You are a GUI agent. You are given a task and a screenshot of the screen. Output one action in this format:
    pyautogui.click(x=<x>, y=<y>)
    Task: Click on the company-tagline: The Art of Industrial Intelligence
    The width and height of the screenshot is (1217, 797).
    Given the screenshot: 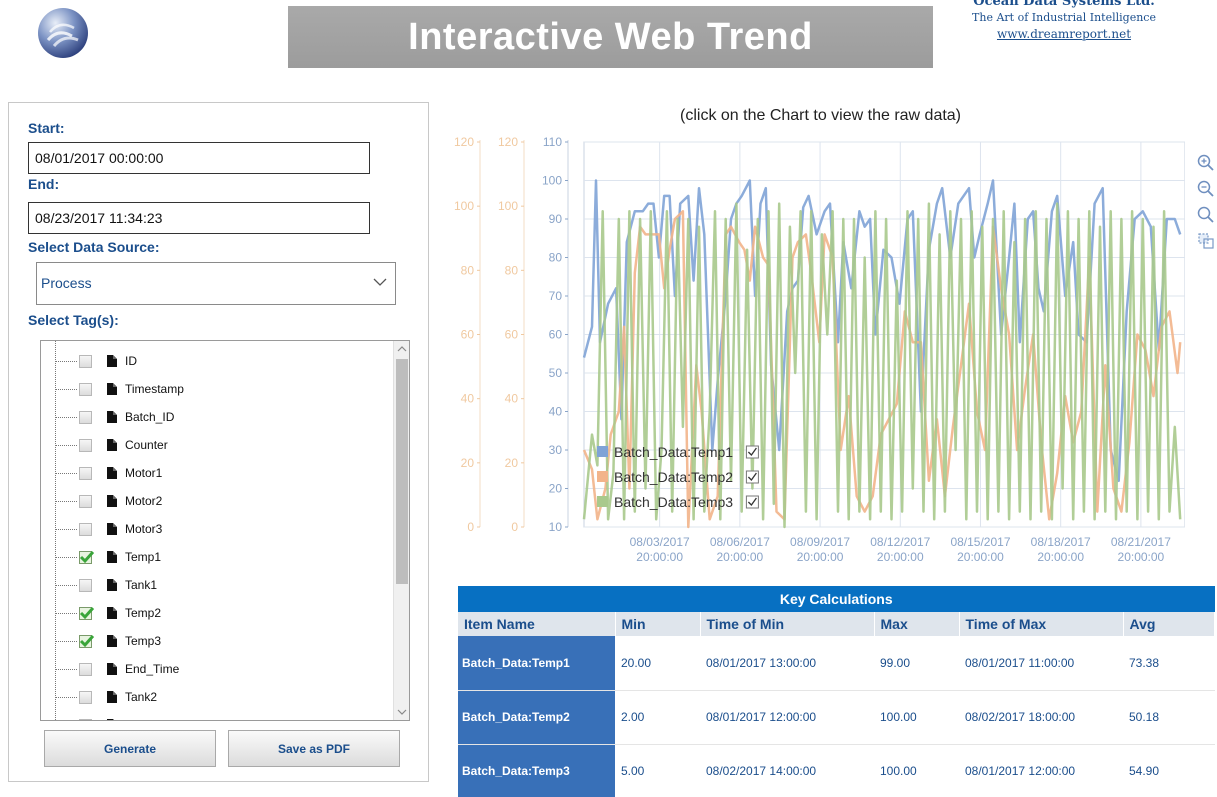 What is the action you would take?
    pyautogui.click(x=1064, y=17)
    